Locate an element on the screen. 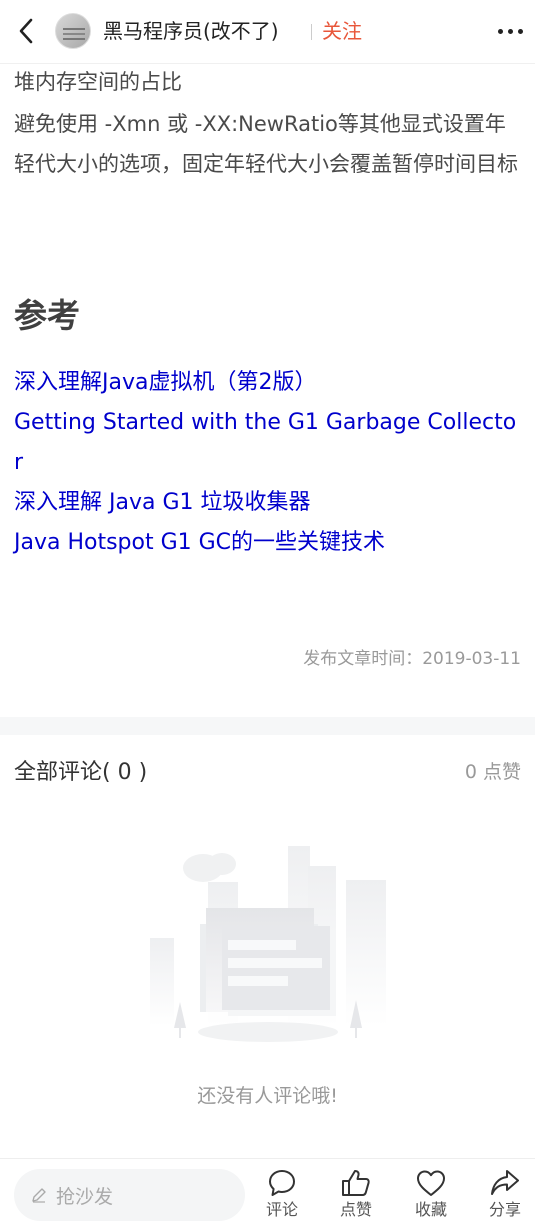  like-button: 点赞 is located at coordinates (356, 1194).